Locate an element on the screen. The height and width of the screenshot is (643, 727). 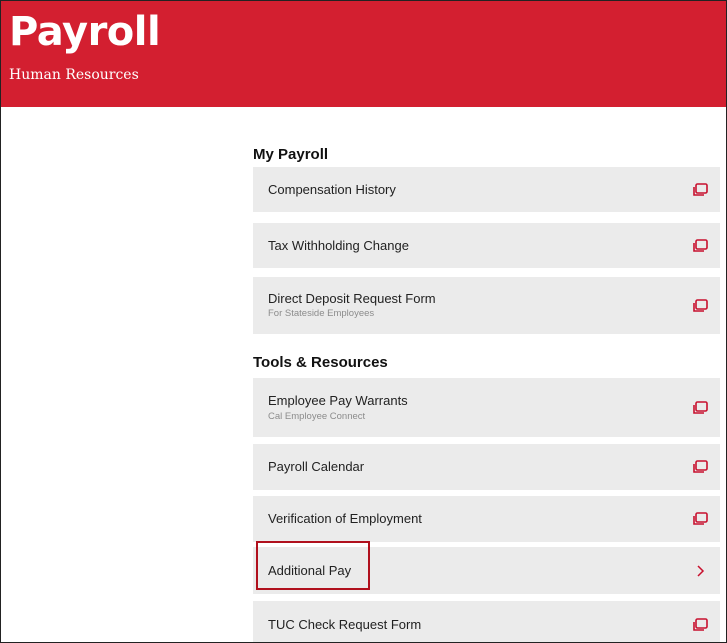
link-label: Additional Pay is located at coordinates (310, 570).